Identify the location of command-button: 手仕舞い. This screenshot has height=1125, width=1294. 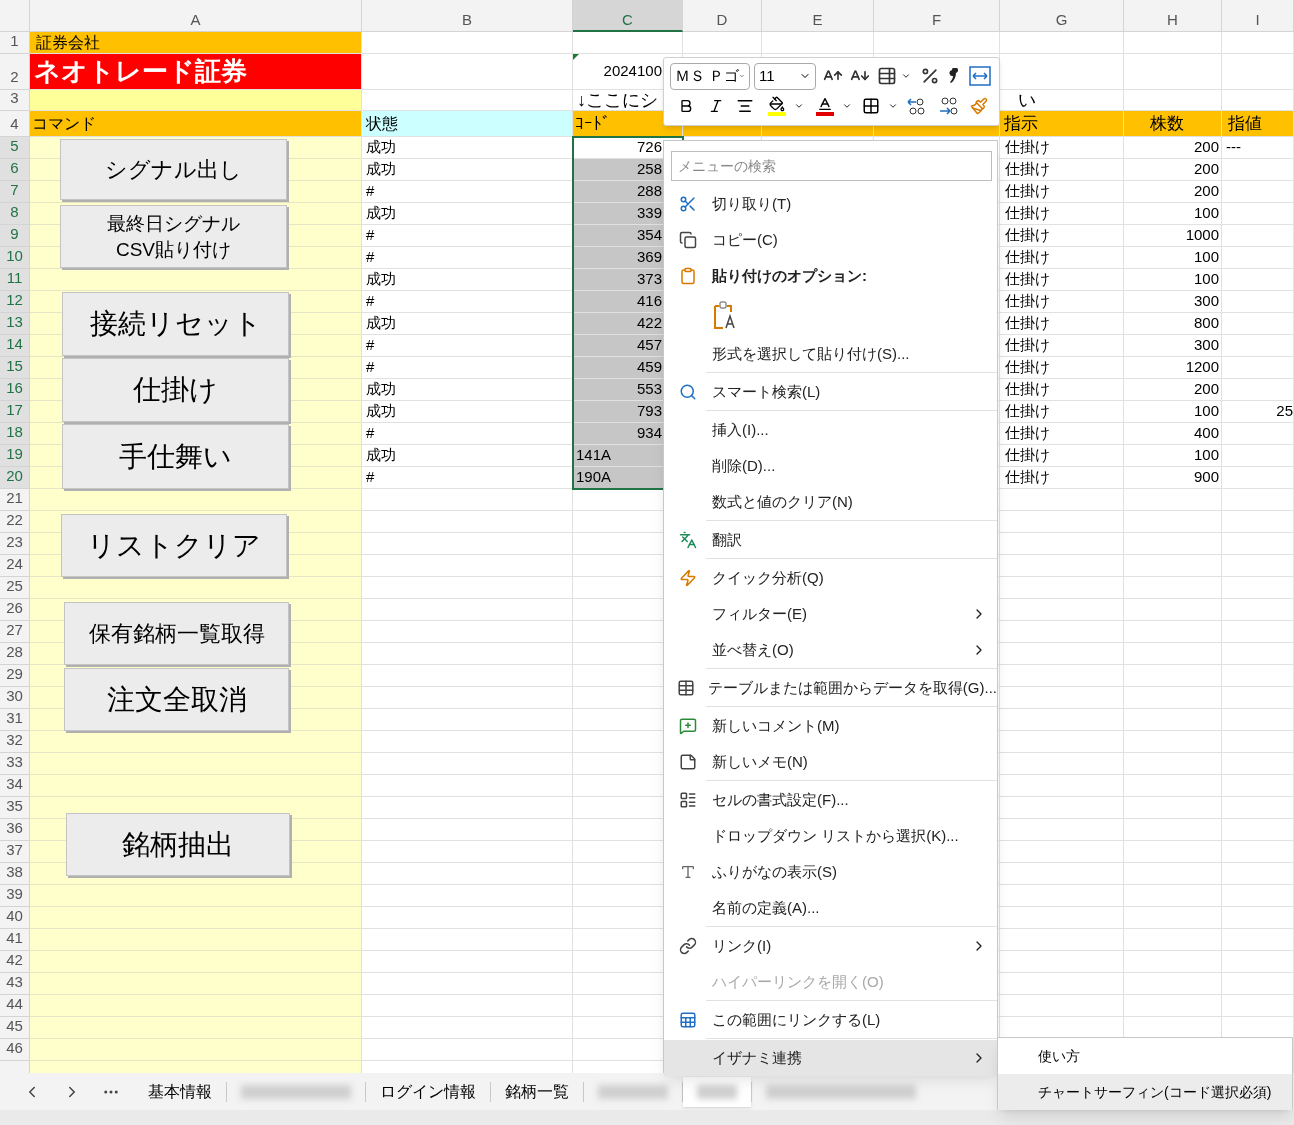
(175, 456).